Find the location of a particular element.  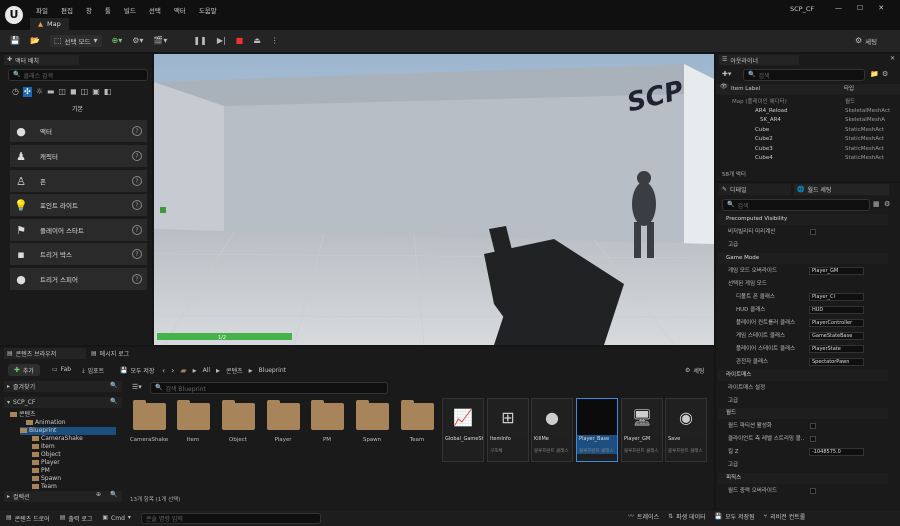

output-log-button: ▤ 출력 로그 is located at coordinates (76, 518).